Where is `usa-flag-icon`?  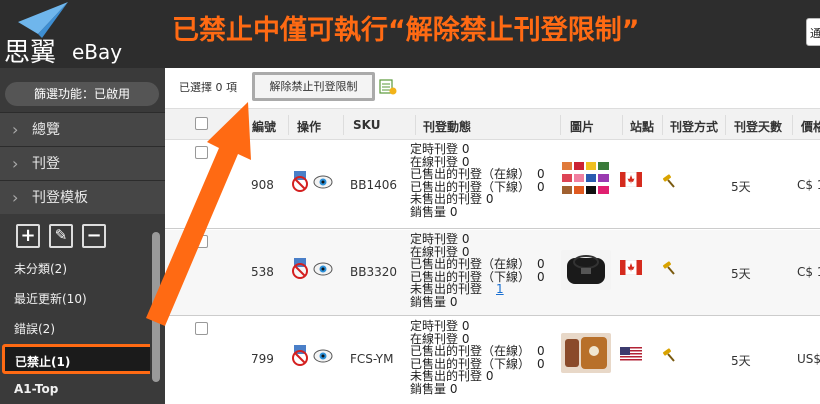 usa-flag-icon is located at coordinates (631, 354).